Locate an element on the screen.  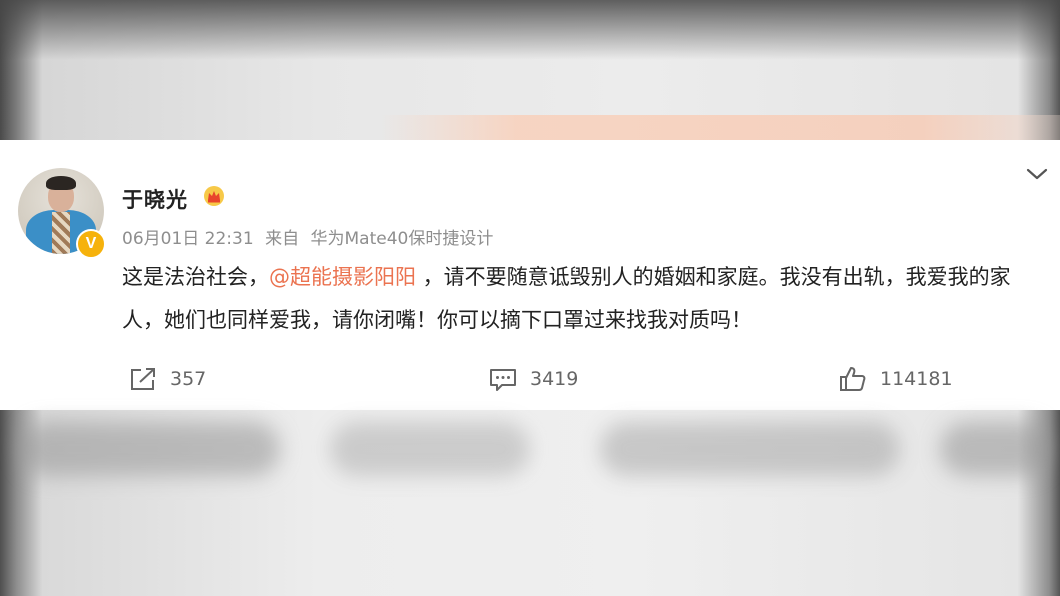
avatar-shirt is located at coordinates (61, 233).